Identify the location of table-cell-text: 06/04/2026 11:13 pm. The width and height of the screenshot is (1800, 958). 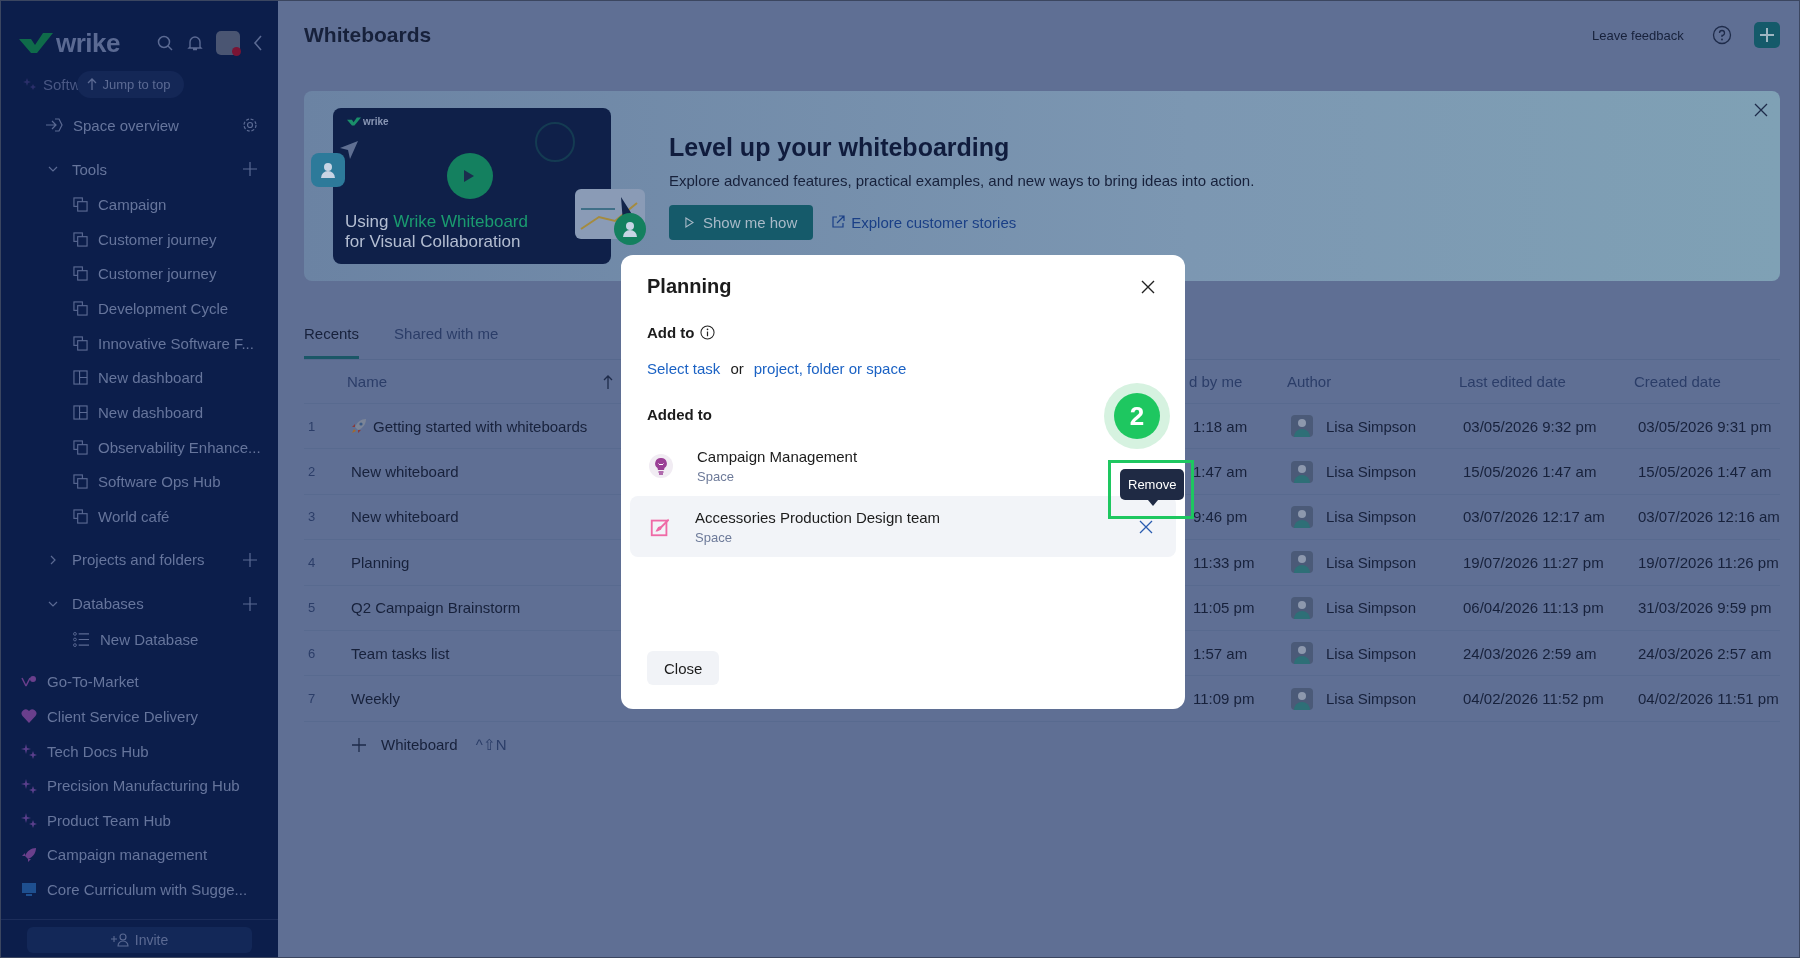
(1534, 608).